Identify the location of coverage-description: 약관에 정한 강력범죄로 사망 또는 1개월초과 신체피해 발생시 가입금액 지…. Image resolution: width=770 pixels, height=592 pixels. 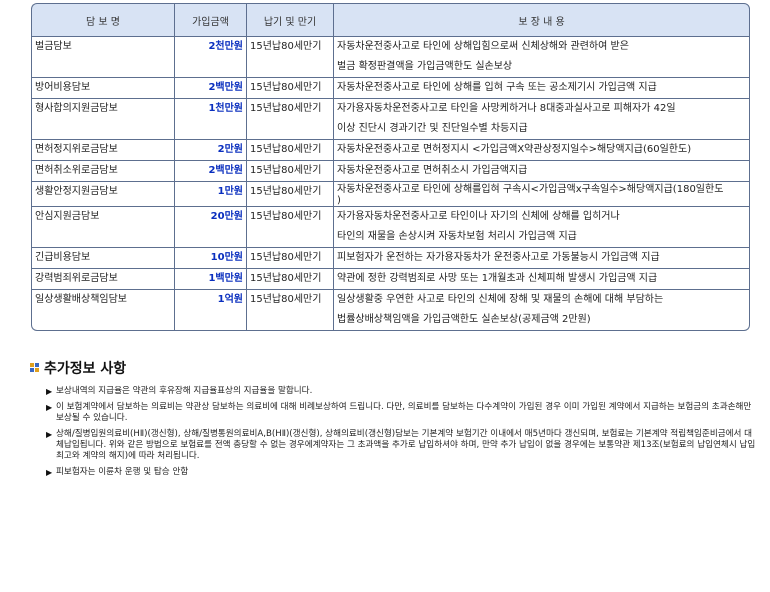
(541, 279).